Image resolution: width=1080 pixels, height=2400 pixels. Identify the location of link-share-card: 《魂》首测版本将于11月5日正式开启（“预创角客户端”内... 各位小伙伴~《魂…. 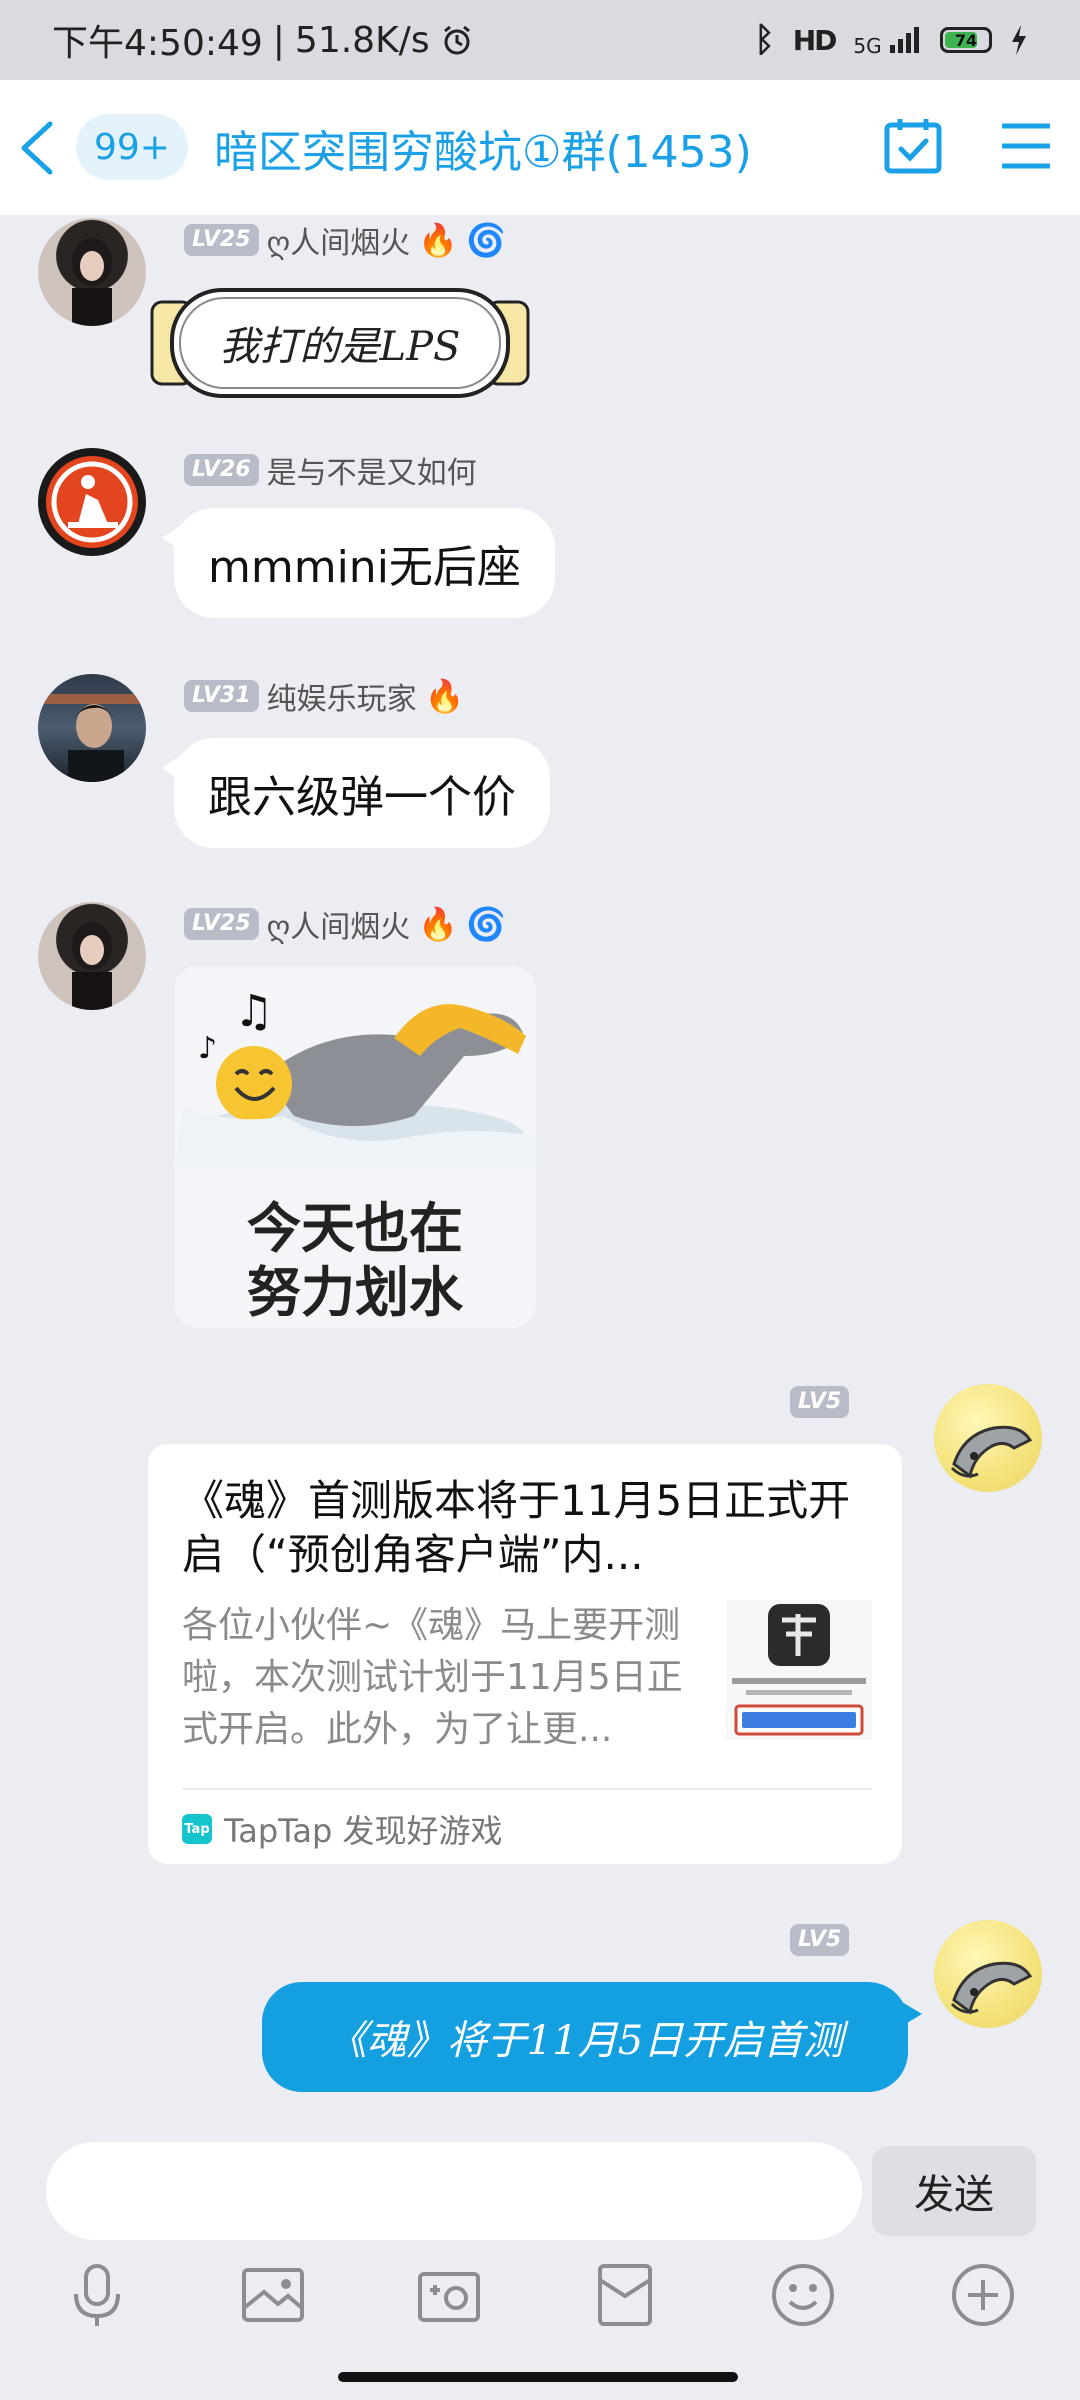
(525, 1654).